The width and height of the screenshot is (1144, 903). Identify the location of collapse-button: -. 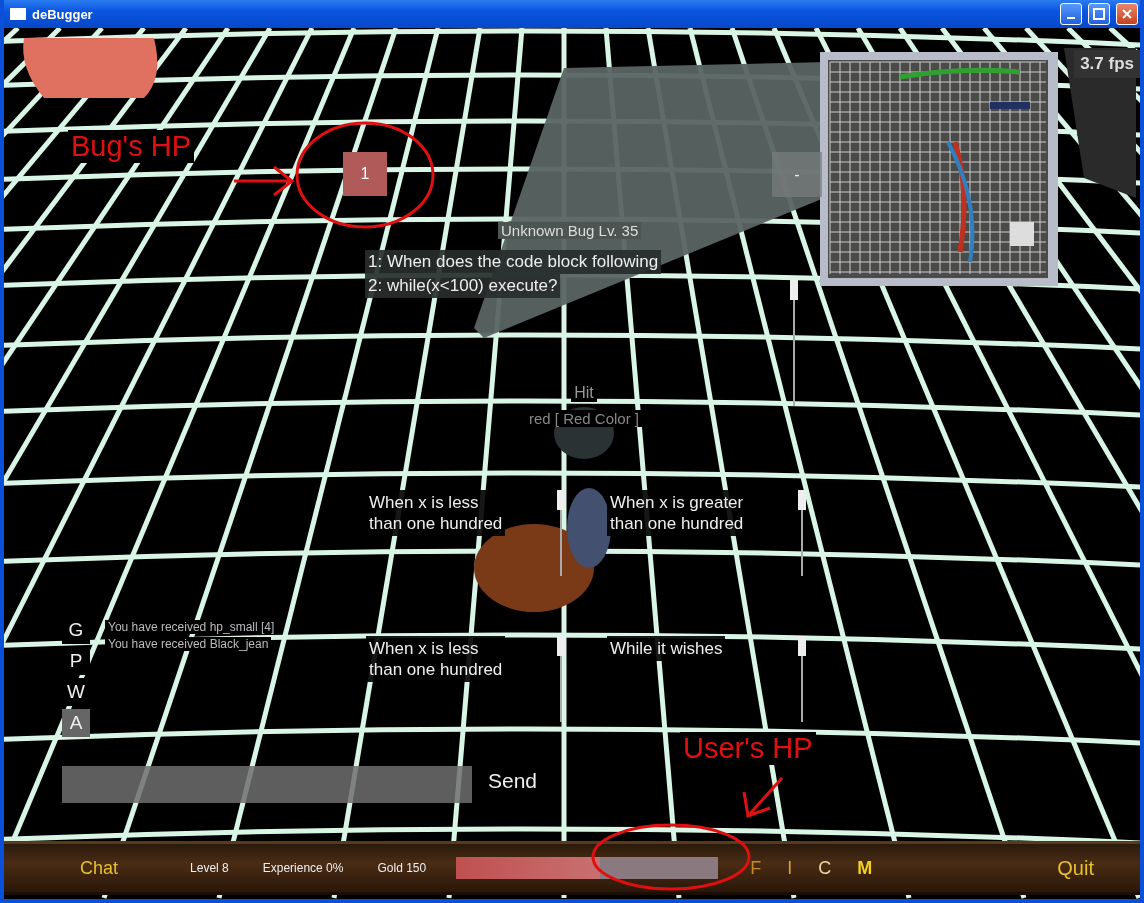
(797, 174).